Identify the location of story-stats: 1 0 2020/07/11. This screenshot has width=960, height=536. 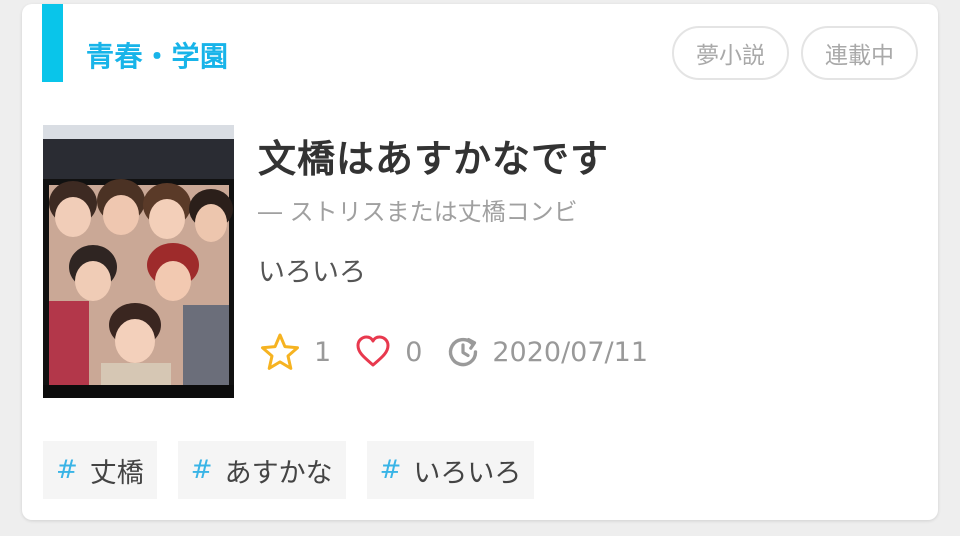
(454, 352).